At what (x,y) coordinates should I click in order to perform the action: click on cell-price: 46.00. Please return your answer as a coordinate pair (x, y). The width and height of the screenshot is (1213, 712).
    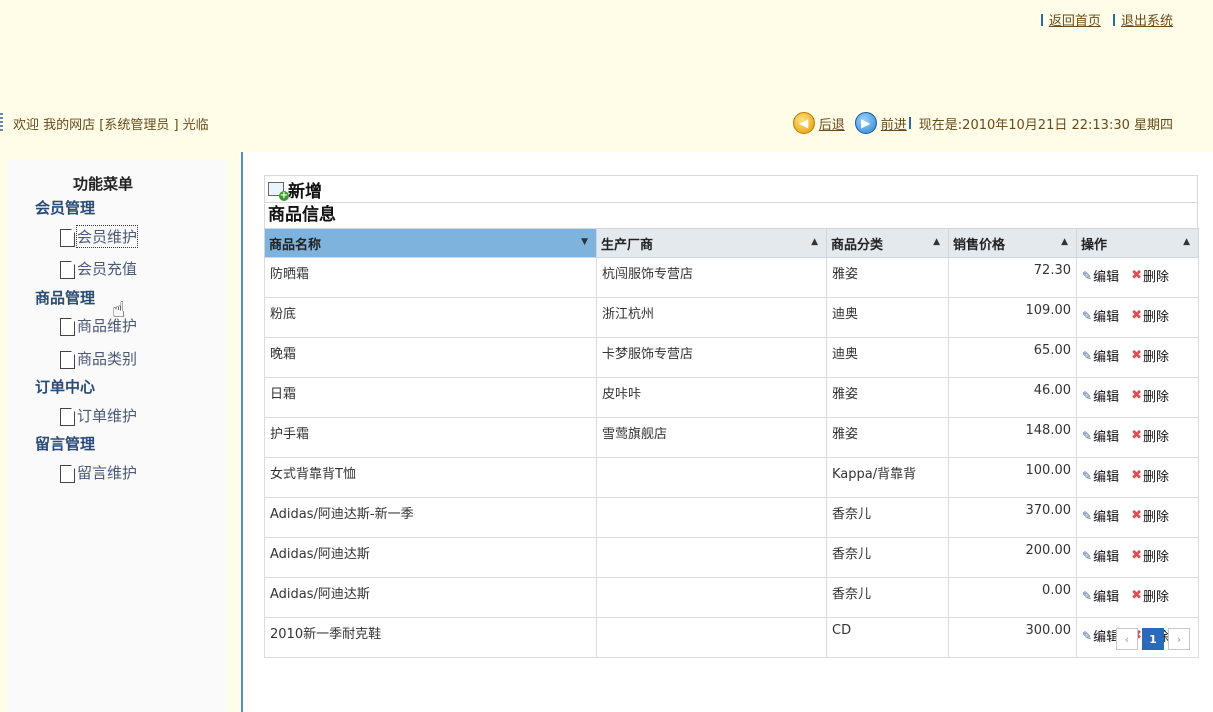
    Looking at the image, I should click on (1012, 397).